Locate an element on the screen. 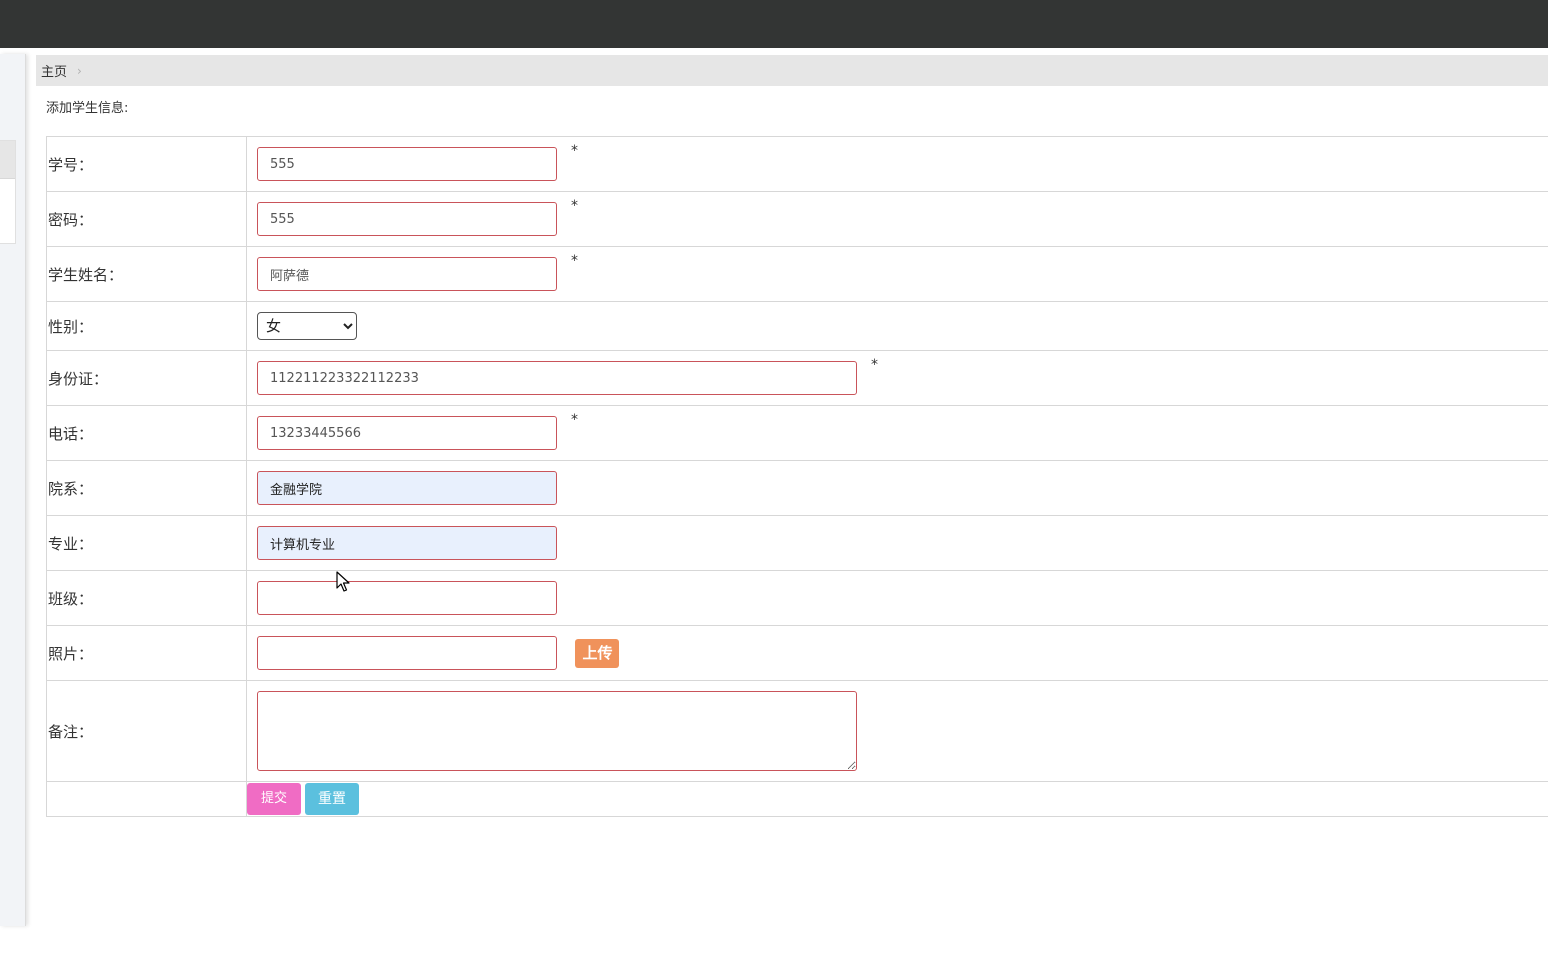 The width and height of the screenshot is (1548, 968). form-row-photo: 照片： 上传 is located at coordinates (797, 653).